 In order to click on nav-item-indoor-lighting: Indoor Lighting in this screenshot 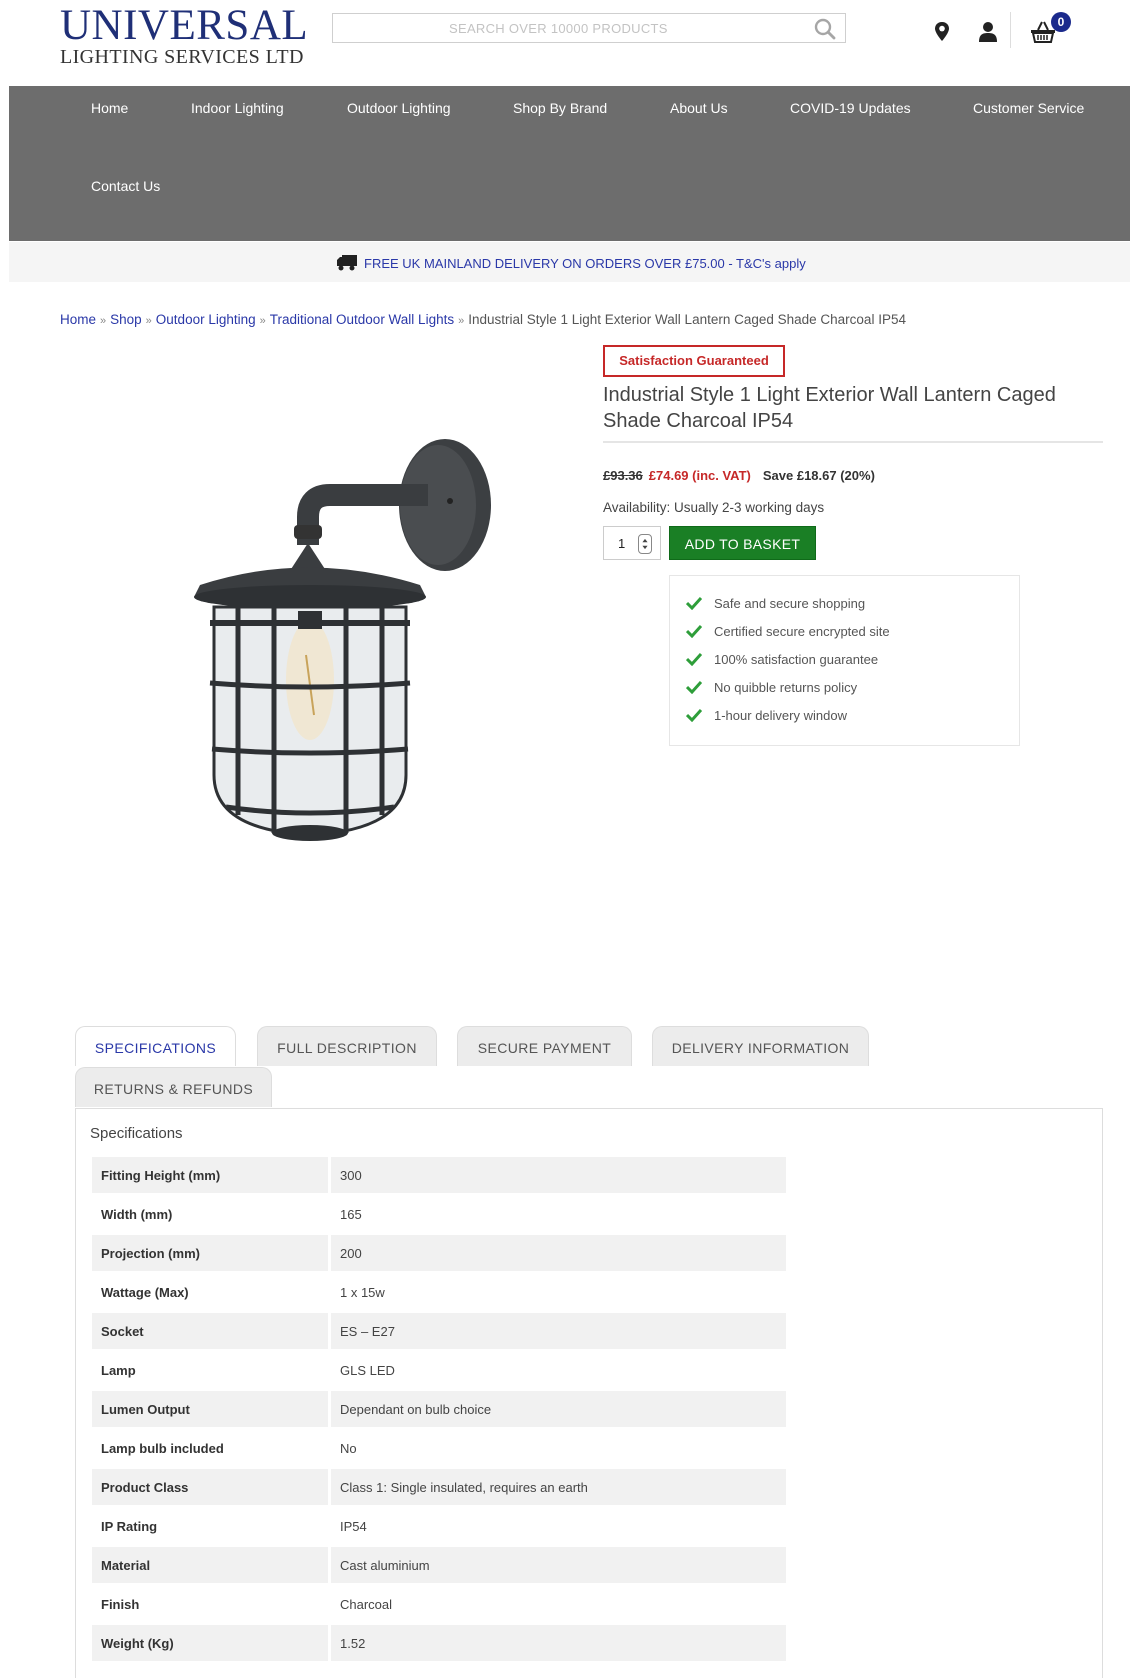, I will do `click(237, 108)`.